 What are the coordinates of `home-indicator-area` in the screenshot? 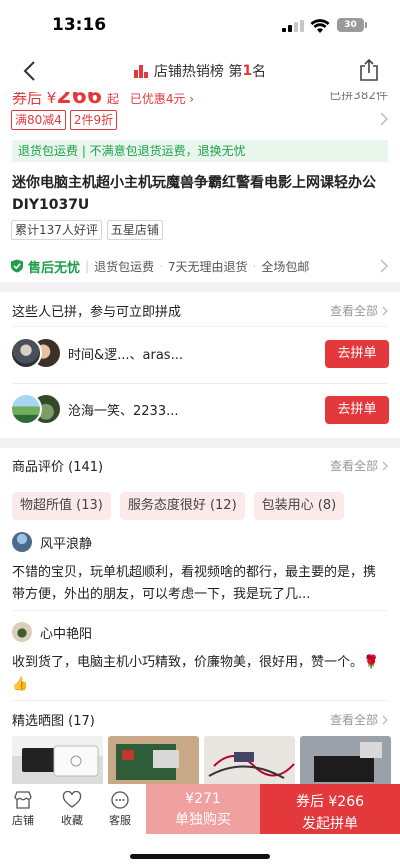 It's located at (200, 850).